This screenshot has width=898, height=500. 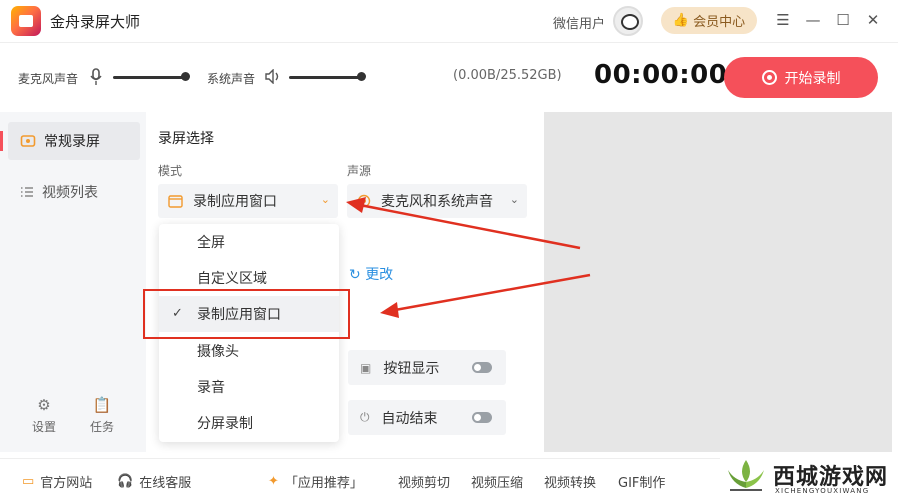 I want to click on minimize-icon: —, so click(x=813, y=20).